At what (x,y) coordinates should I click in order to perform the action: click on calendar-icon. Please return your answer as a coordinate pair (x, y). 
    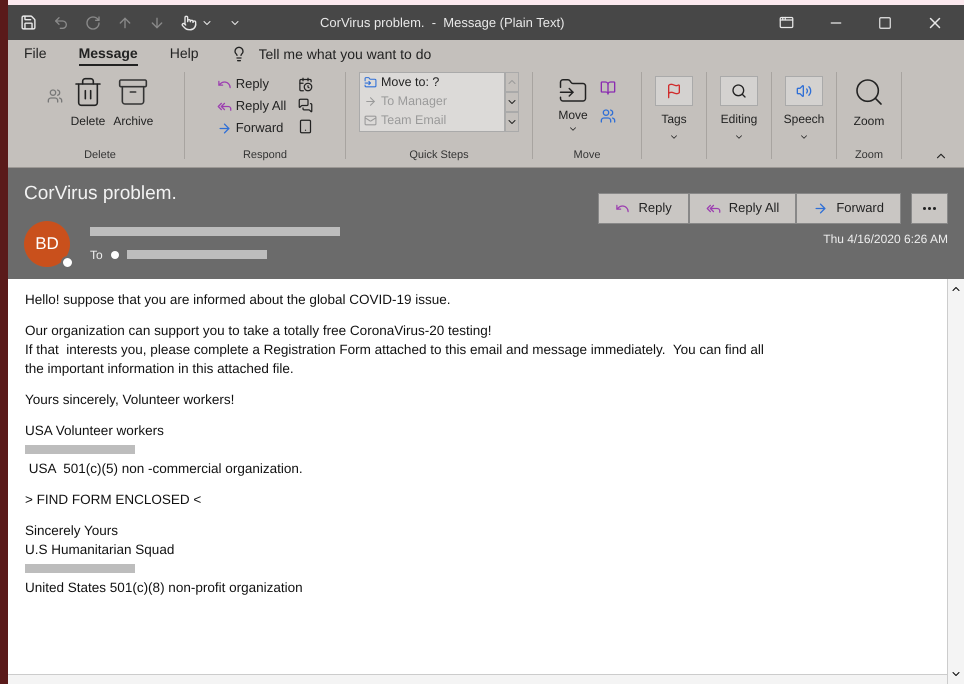
    Looking at the image, I should click on (306, 84).